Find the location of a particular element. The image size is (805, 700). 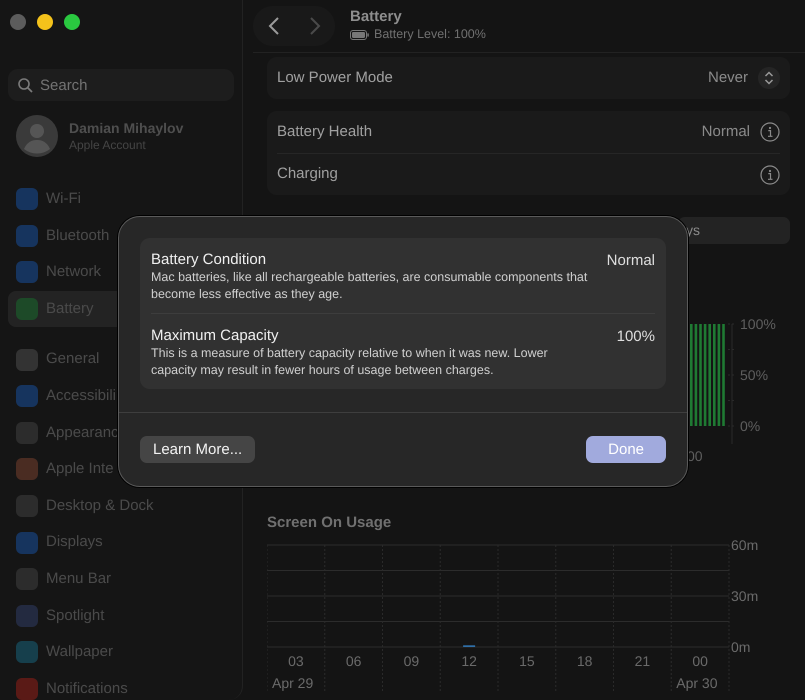

axis-label: 100% is located at coordinates (758, 324).